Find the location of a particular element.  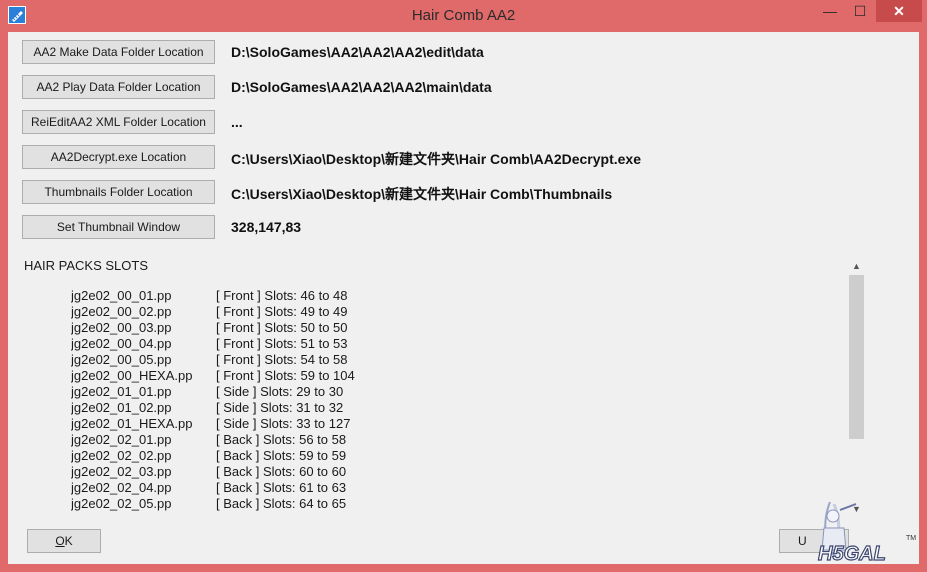

pack-file-name: jg2e02_01_HEXA.pp is located at coordinates (132, 423).